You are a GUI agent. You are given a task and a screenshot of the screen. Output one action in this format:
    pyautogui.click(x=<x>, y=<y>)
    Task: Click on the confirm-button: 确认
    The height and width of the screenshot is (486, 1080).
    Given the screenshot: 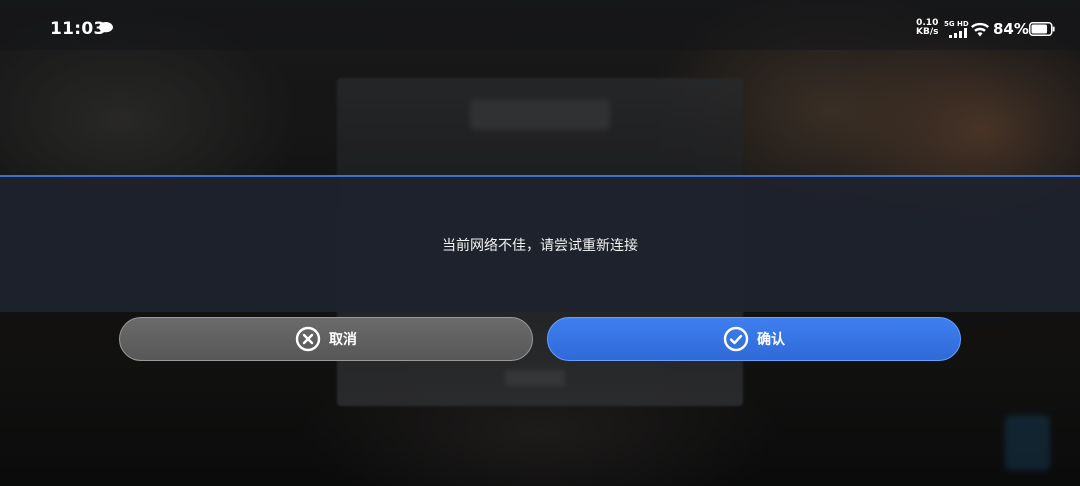 What is the action you would take?
    pyautogui.click(x=754, y=339)
    